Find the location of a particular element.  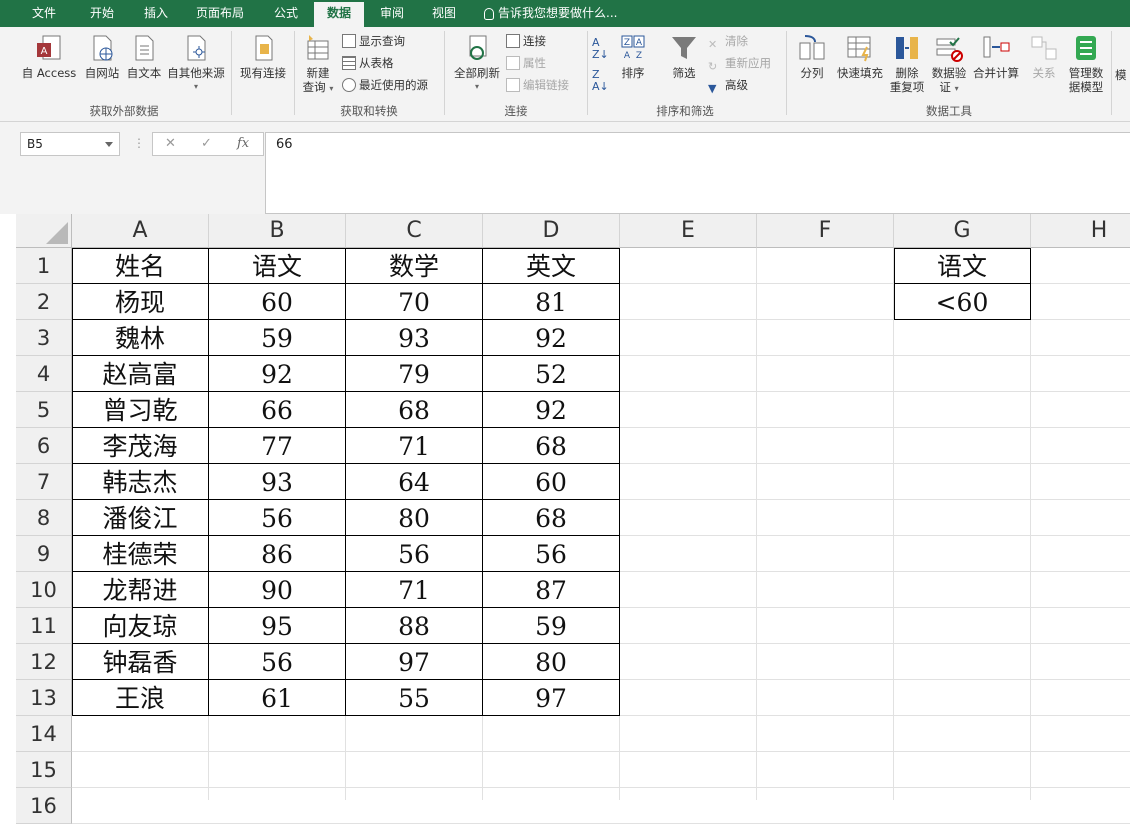

sort-az-icon: A Z↓ is located at coordinates (600, 49).